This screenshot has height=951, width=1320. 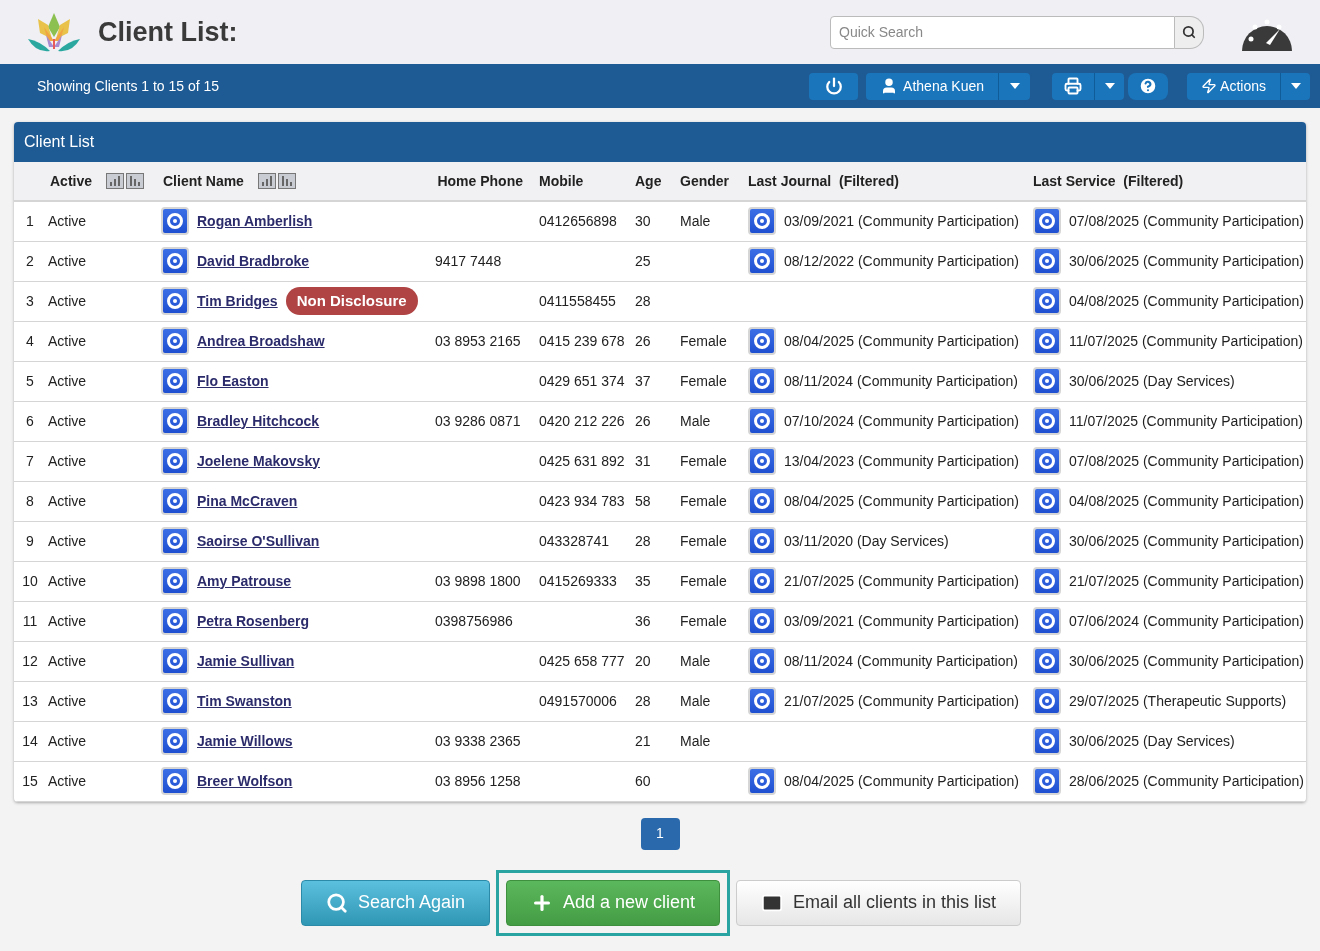 I want to click on client-name-link: Tim Swanston, so click(x=244, y=701).